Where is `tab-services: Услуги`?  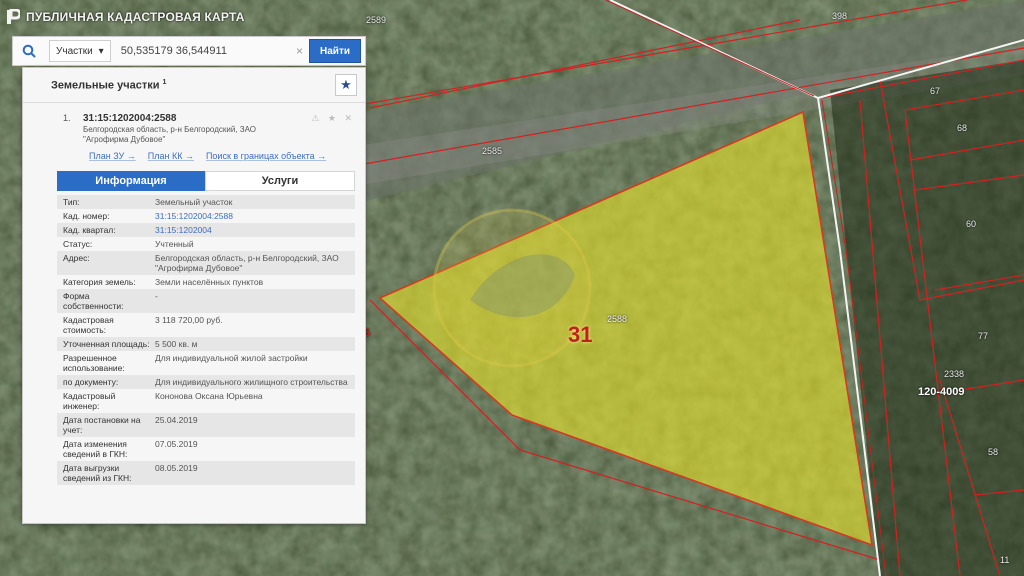
tab-services: Услуги is located at coordinates (280, 181).